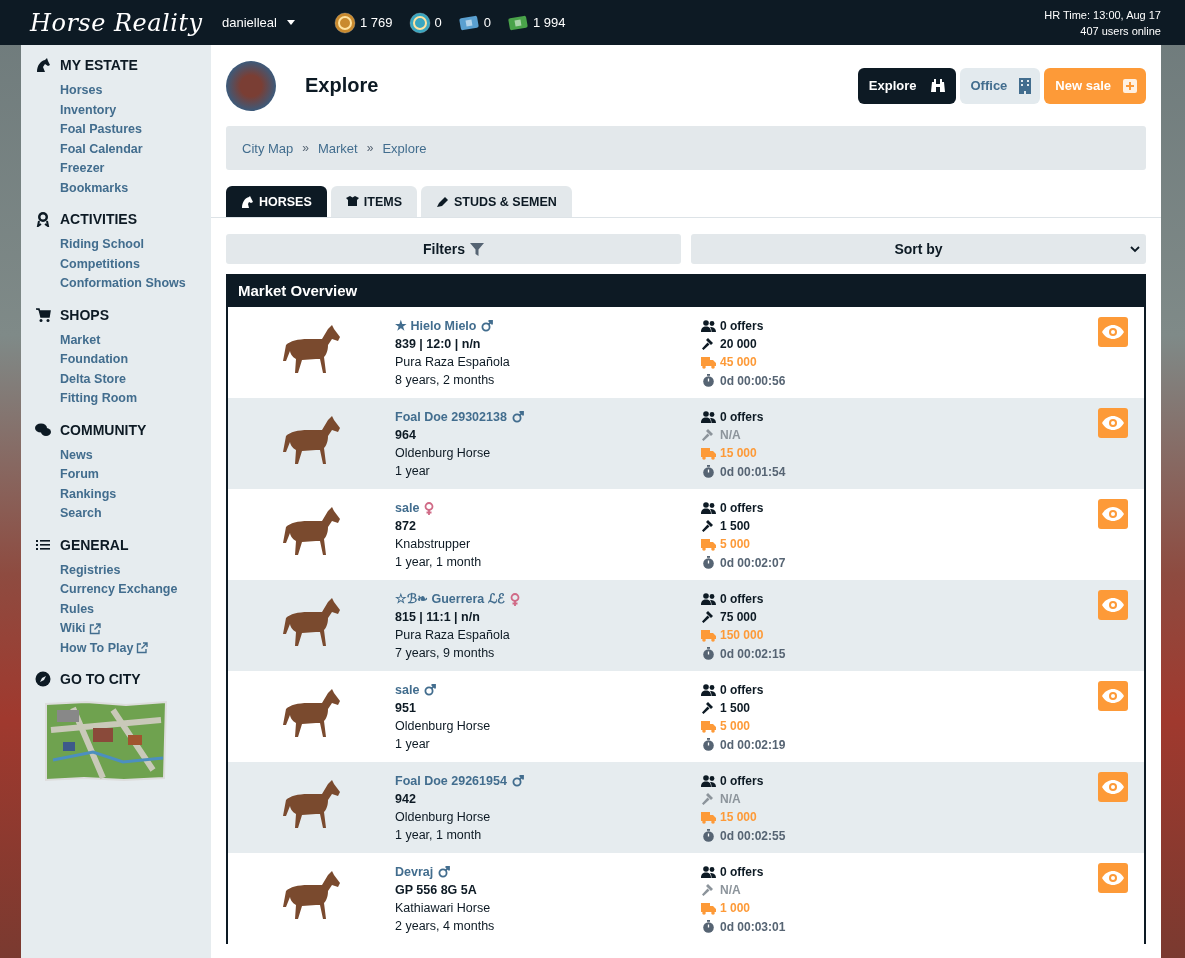 This screenshot has width=1185, height=958. What do you see at coordinates (43, 314) in the screenshot?
I see `cart-icon` at bounding box center [43, 314].